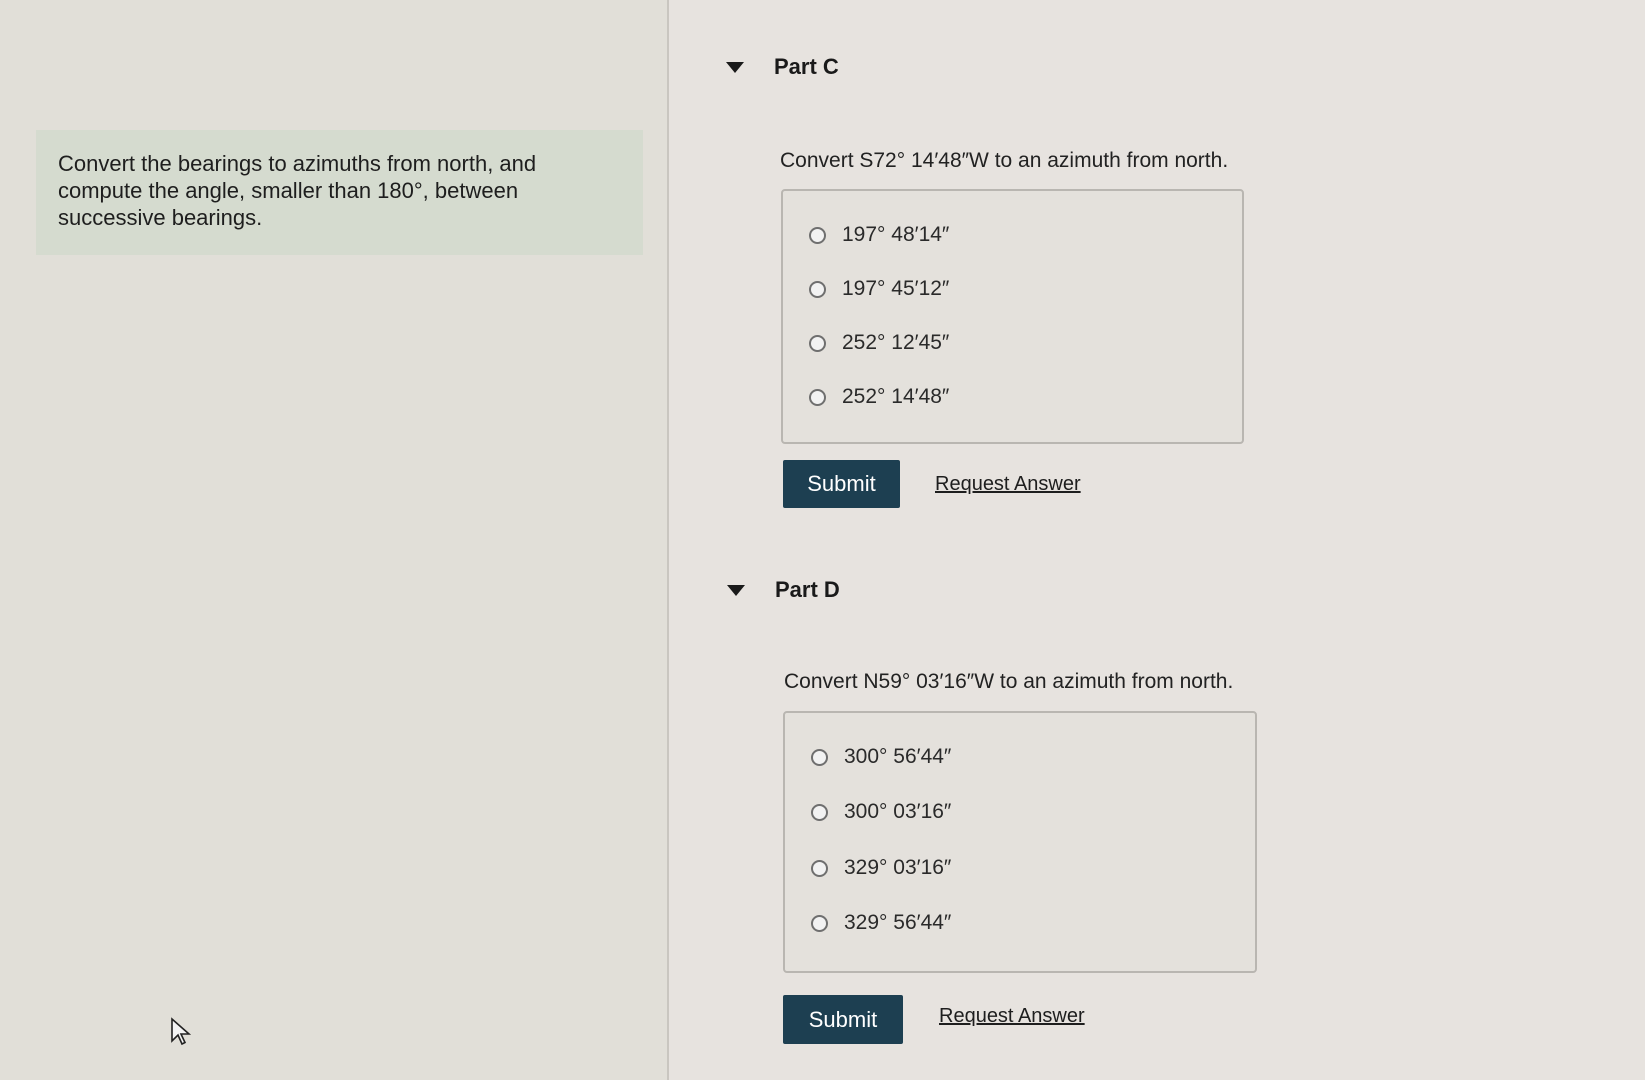 This screenshot has width=1645, height=1080. I want to click on option-label: 197° 48′14″, so click(896, 234).